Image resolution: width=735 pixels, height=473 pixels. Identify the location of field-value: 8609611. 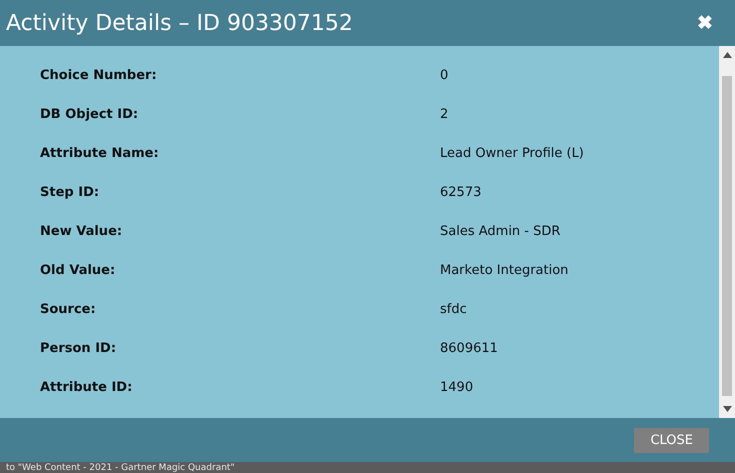
(469, 348).